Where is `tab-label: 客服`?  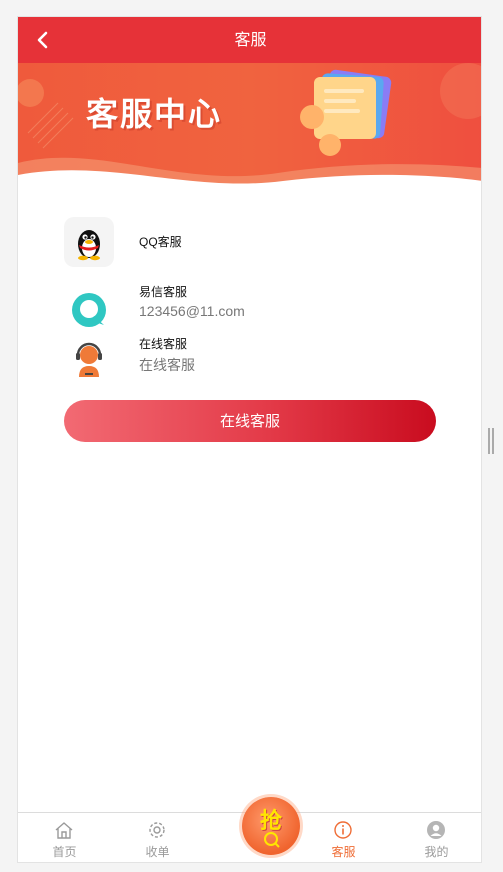
tab-label: 客服 is located at coordinates (343, 852).